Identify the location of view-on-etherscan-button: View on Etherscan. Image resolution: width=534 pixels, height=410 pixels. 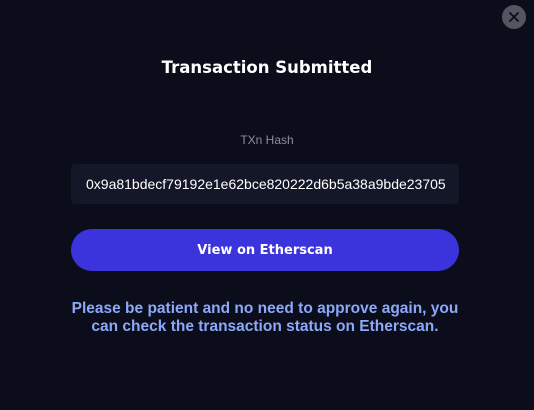
(265, 250).